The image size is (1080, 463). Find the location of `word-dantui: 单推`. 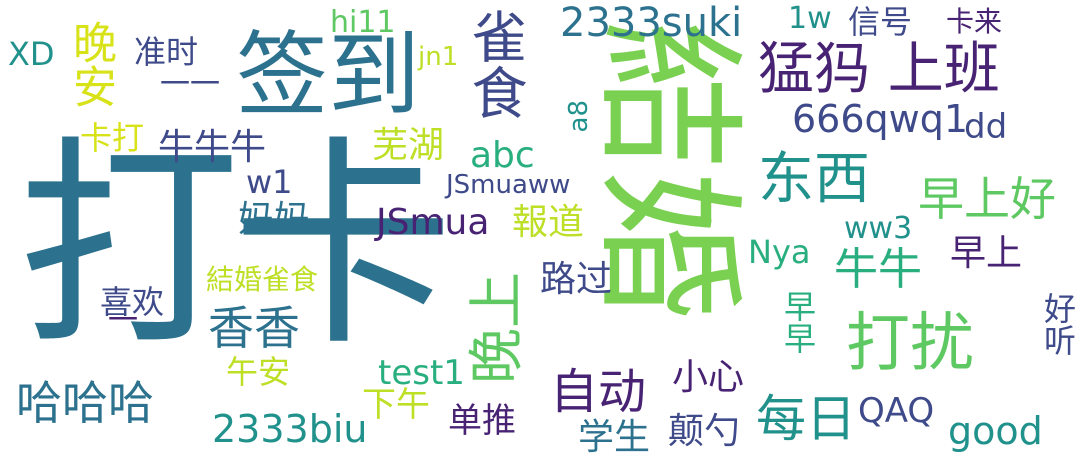

word-dantui: 单推 is located at coordinates (482, 421).